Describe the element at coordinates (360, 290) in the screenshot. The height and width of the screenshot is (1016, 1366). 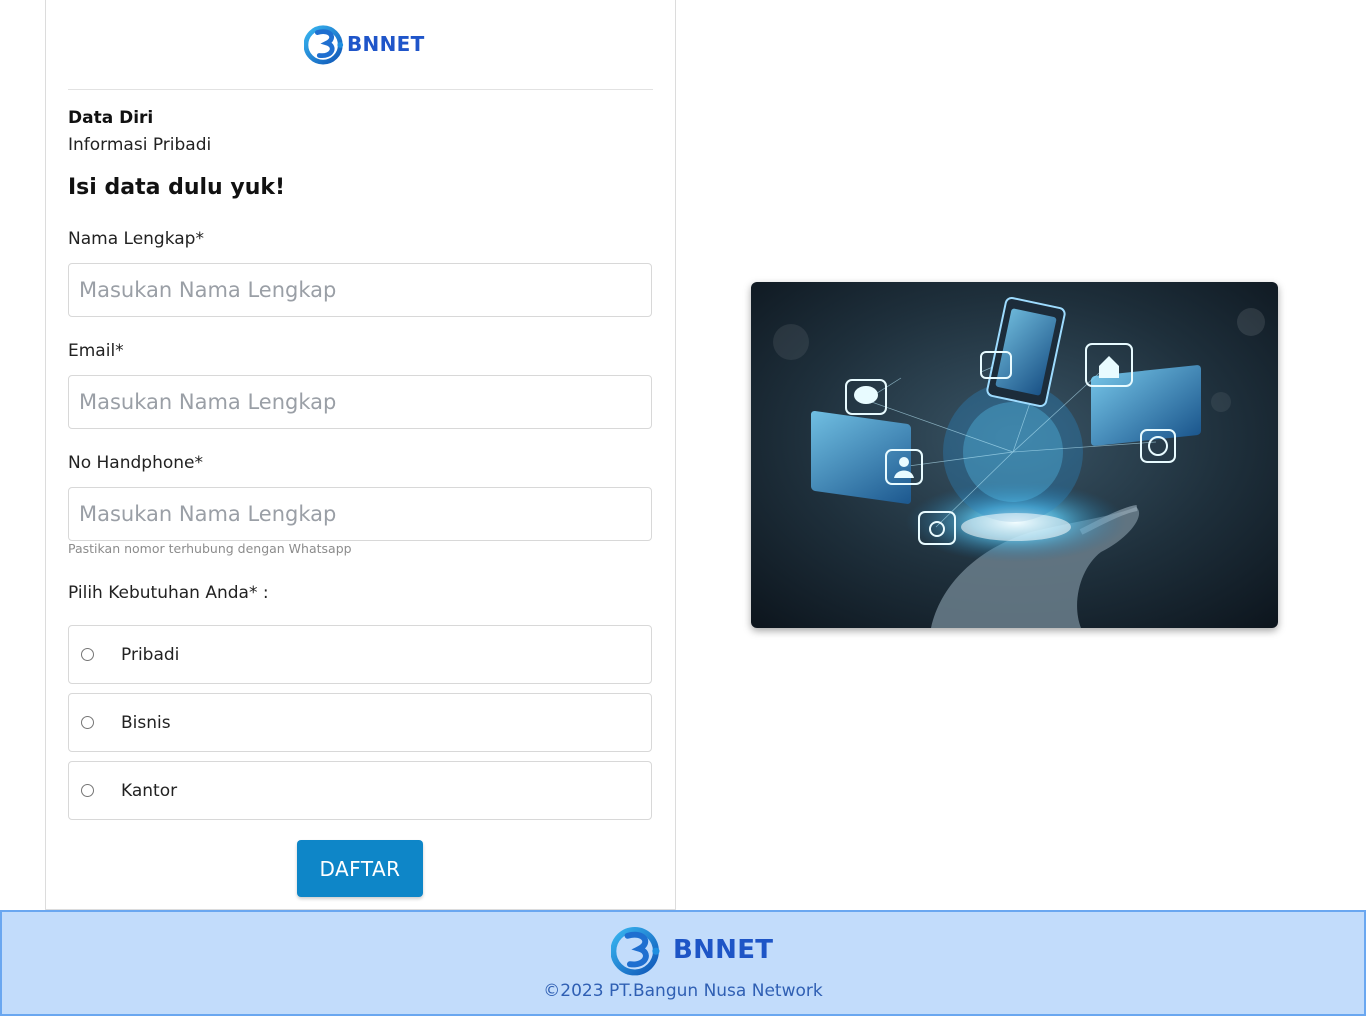
I see `full-name-input` at that location.